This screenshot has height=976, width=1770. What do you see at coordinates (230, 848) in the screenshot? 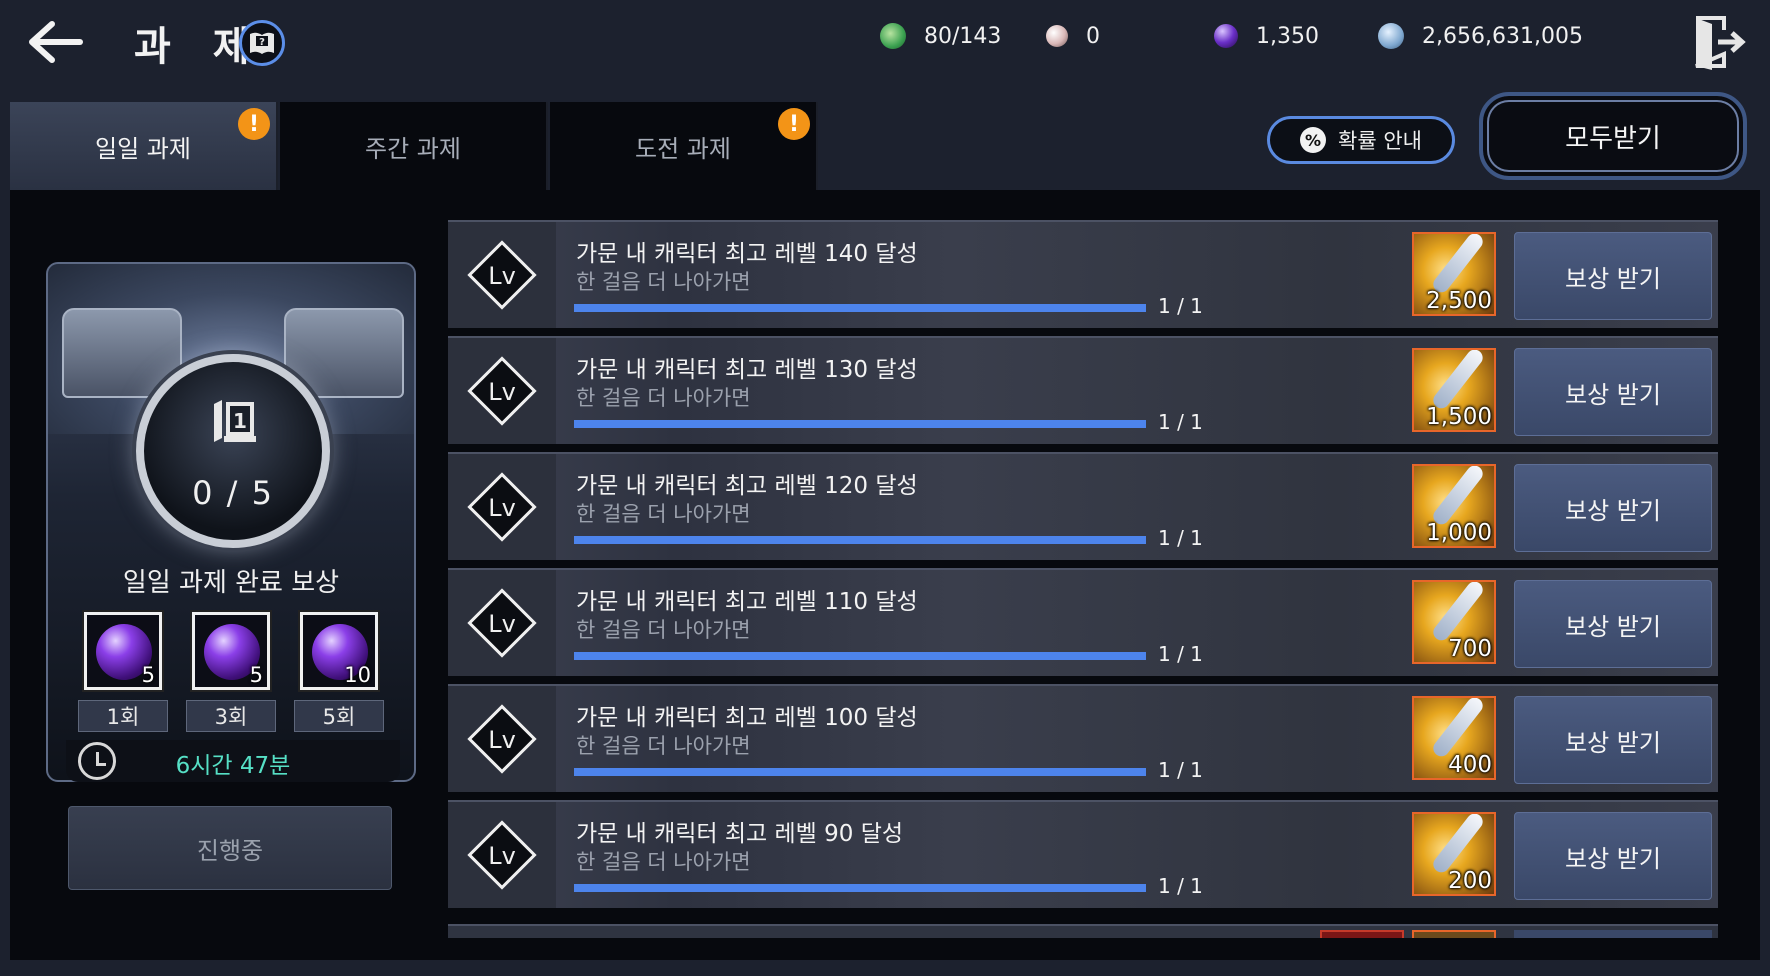
I see `in-progress-button: 진행중` at bounding box center [230, 848].